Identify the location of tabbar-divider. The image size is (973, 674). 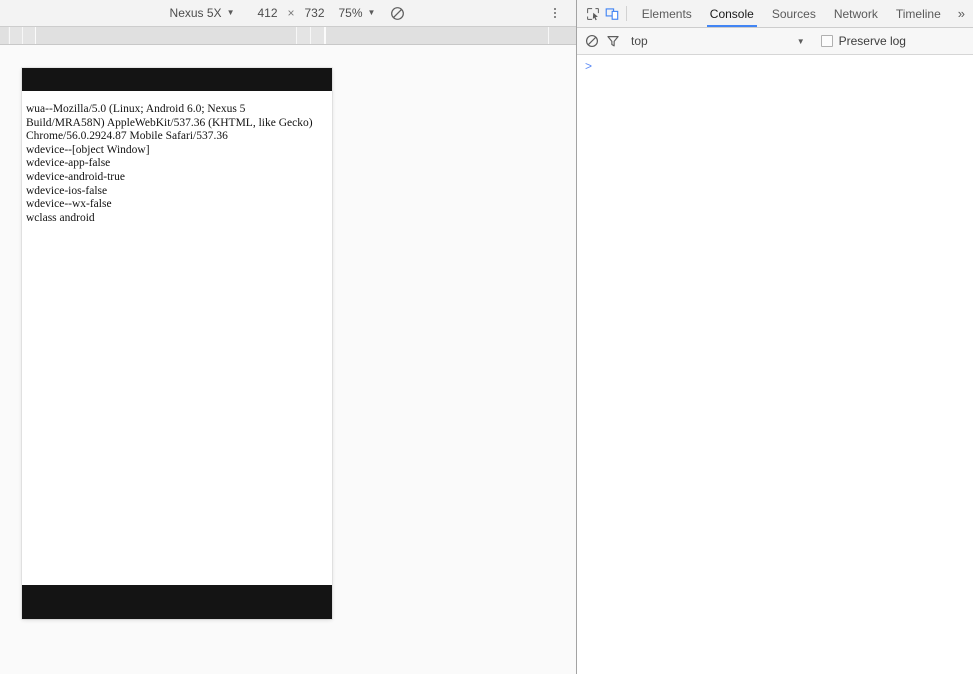
(626, 13).